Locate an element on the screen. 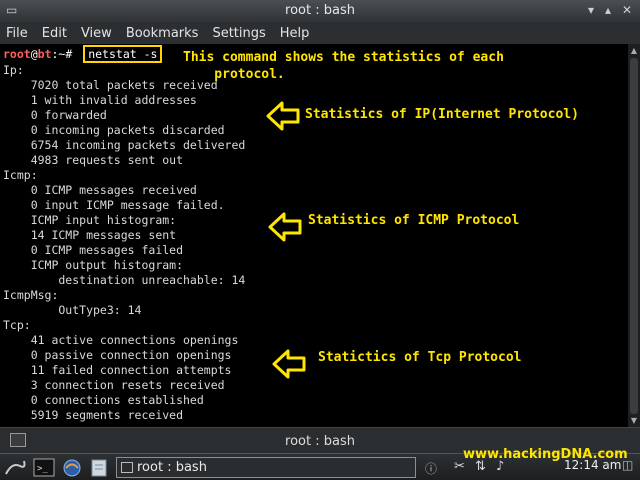 Image resolution: width=640 pixels, height=480 pixels. menu-file: File is located at coordinates (17, 33).